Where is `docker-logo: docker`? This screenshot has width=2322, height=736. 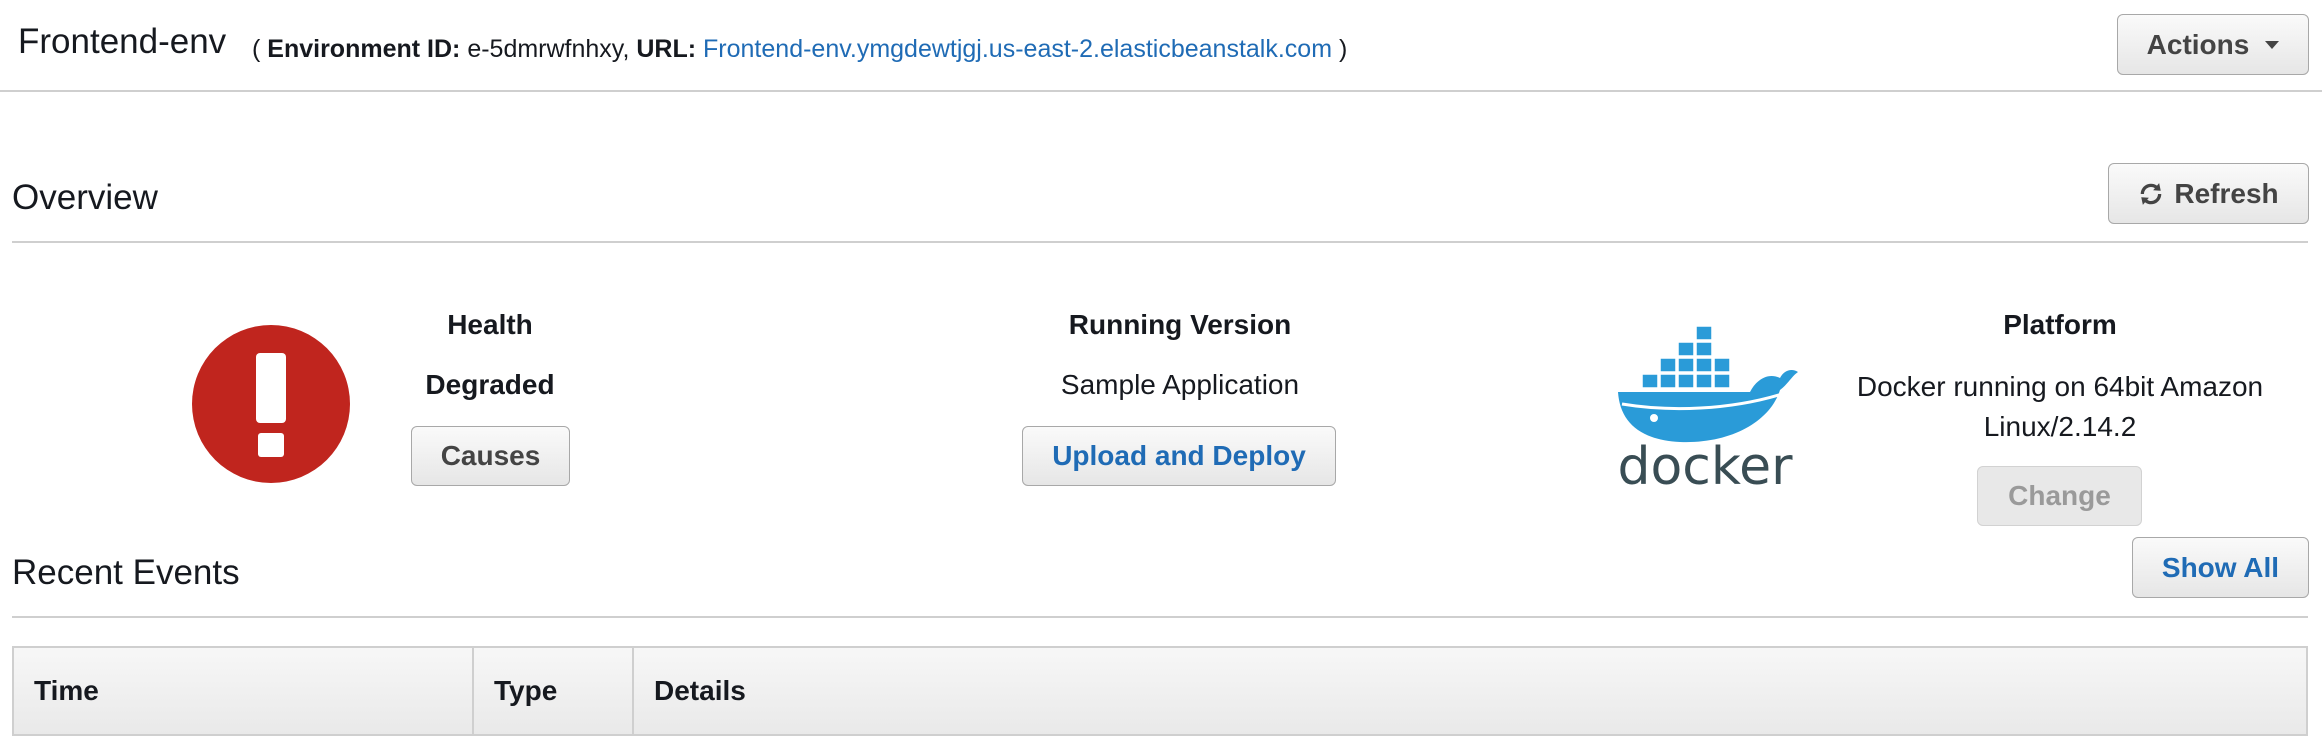 docker-logo: docker is located at coordinates (1707, 407).